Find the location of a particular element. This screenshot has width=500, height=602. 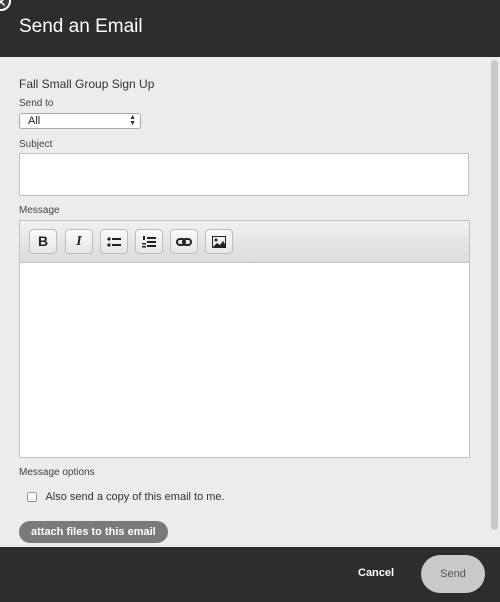

subject-label: Subject is located at coordinates (36, 144).